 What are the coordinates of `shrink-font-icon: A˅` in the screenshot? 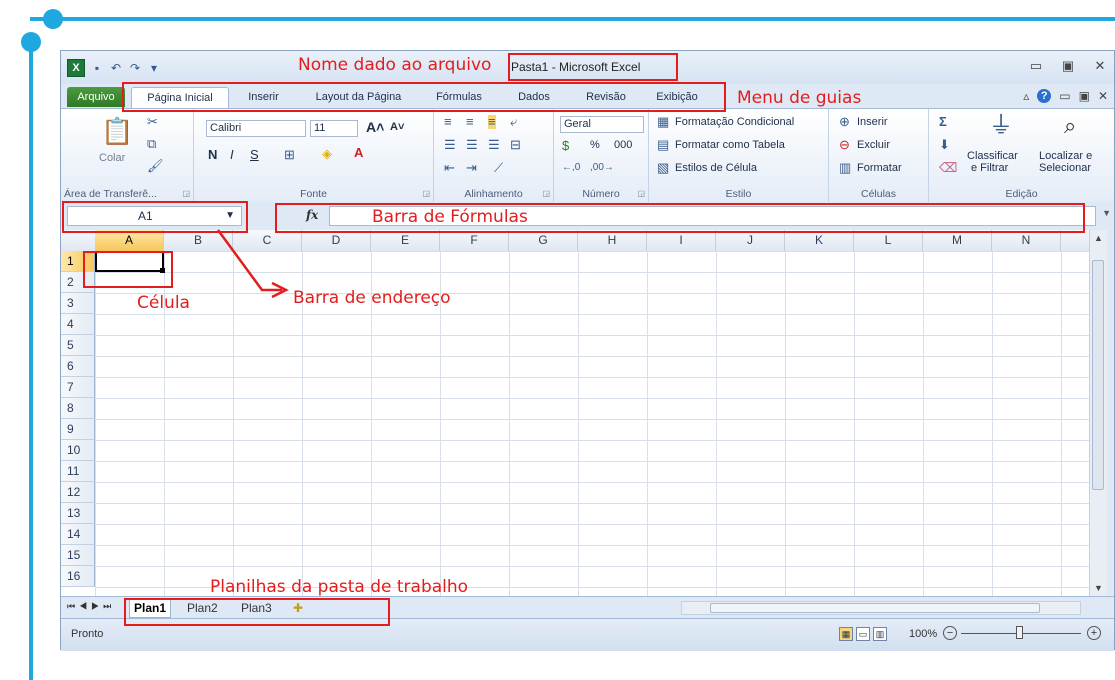 It's located at (397, 127).